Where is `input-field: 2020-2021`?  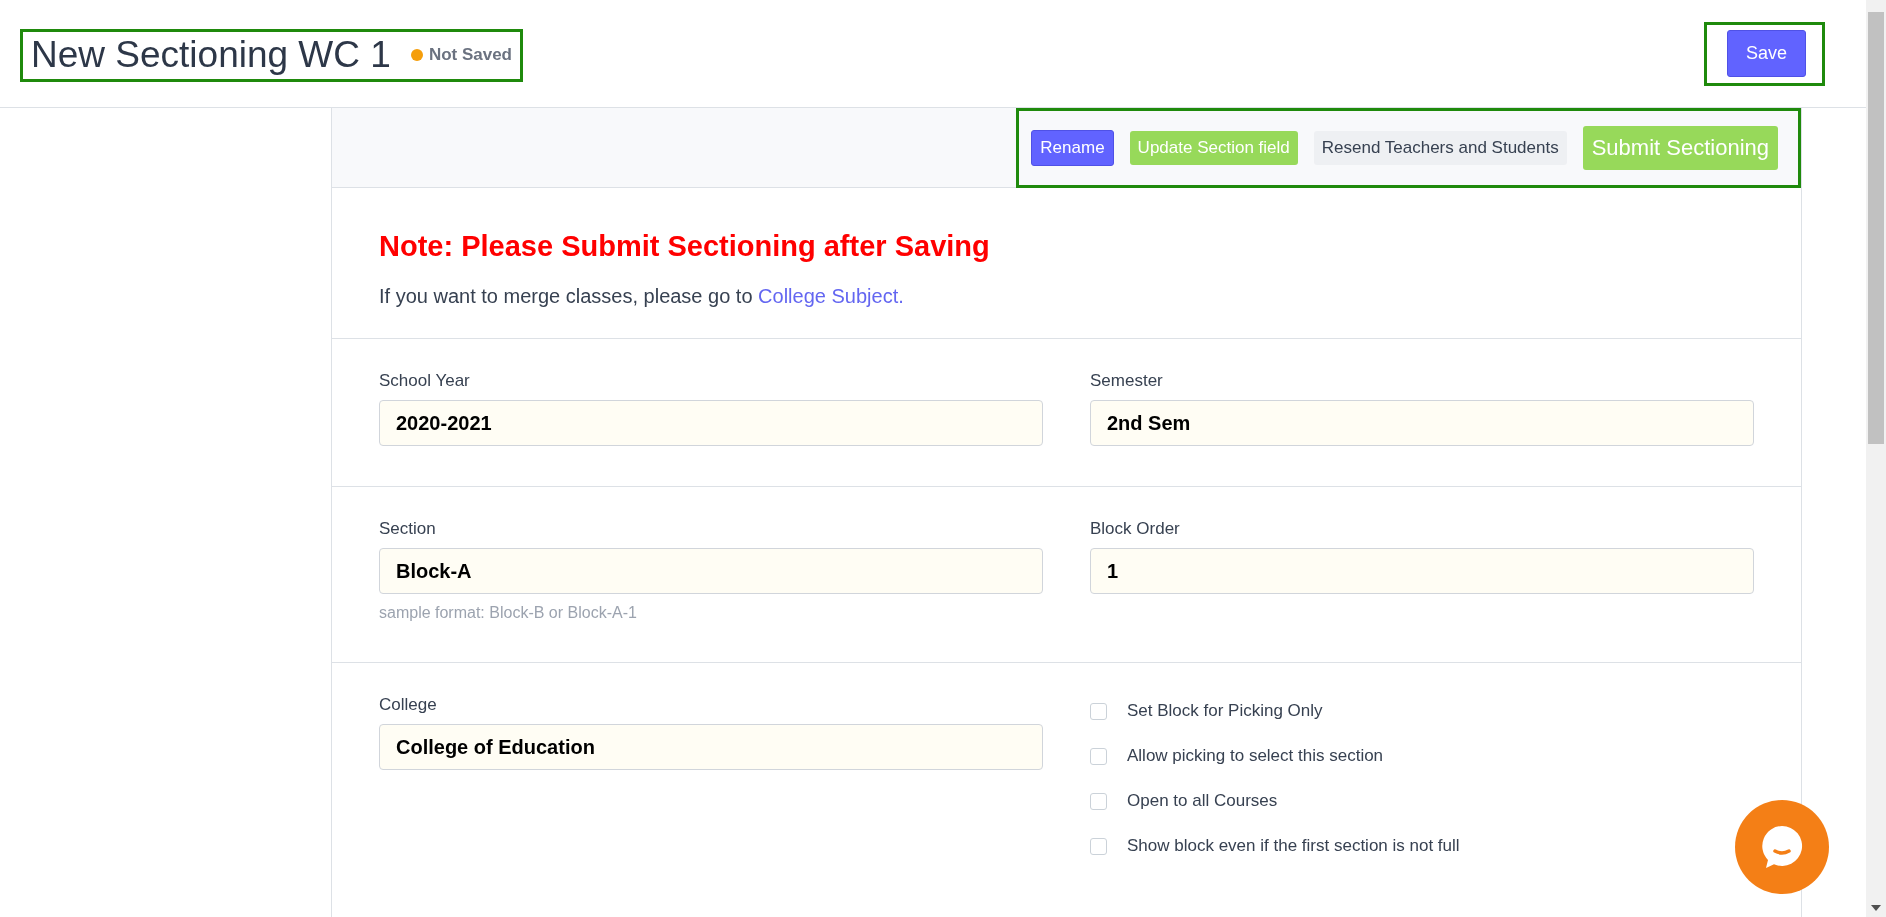
input-field: 2020-2021 is located at coordinates (711, 423).